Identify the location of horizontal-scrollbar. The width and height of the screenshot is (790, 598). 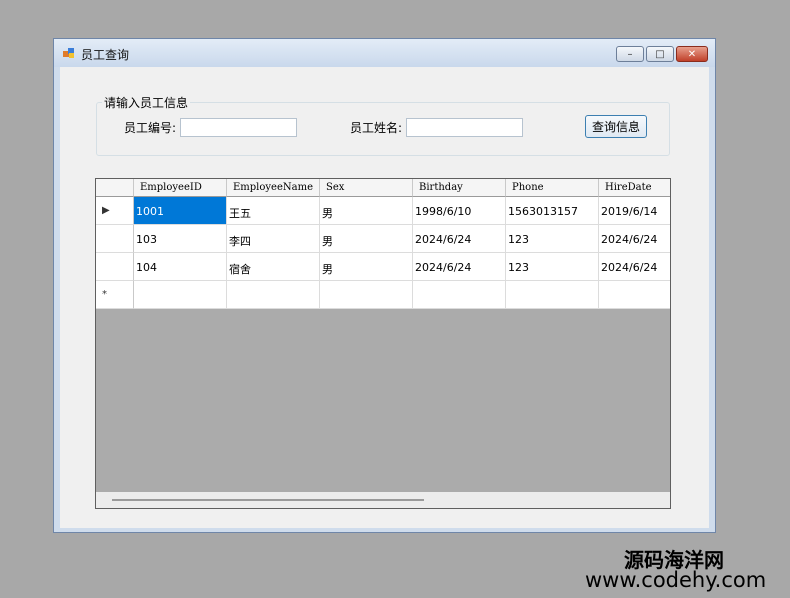
(383, 500).